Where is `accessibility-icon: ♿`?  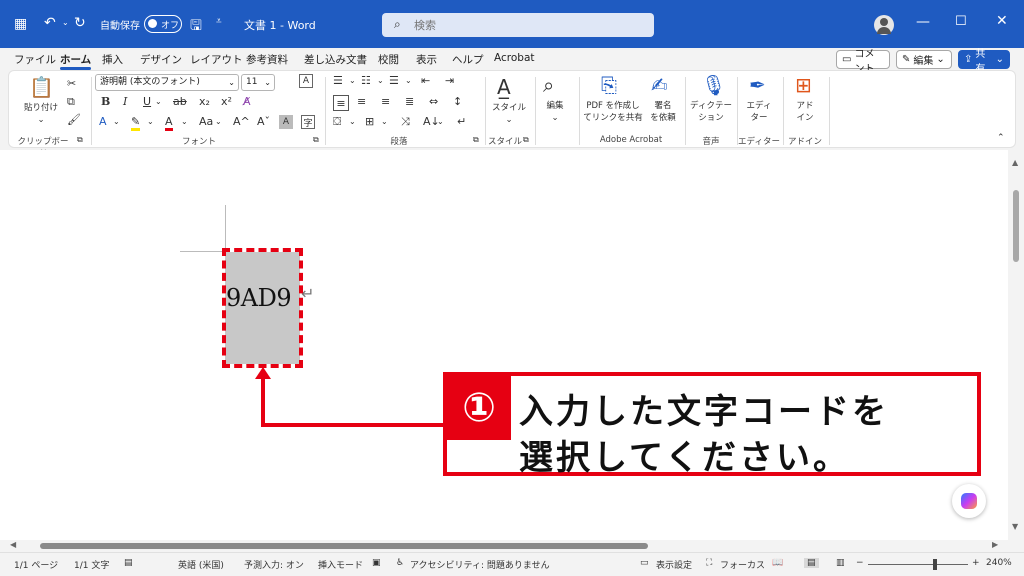
accessibility-icon: ♿ is located at coordinates (400, 563).